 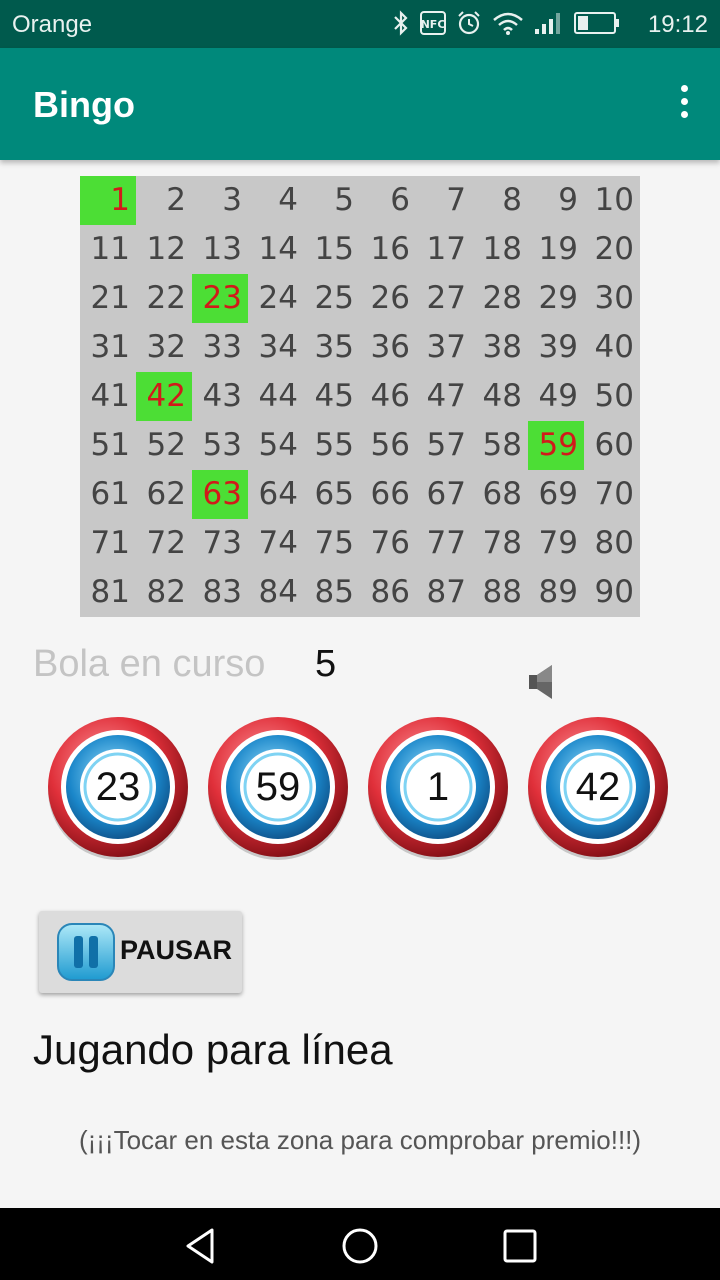 What do you see at coordinates (614, 249) in the screenshot?
I see `board-cell: 20` at bounding box center [614, 249].